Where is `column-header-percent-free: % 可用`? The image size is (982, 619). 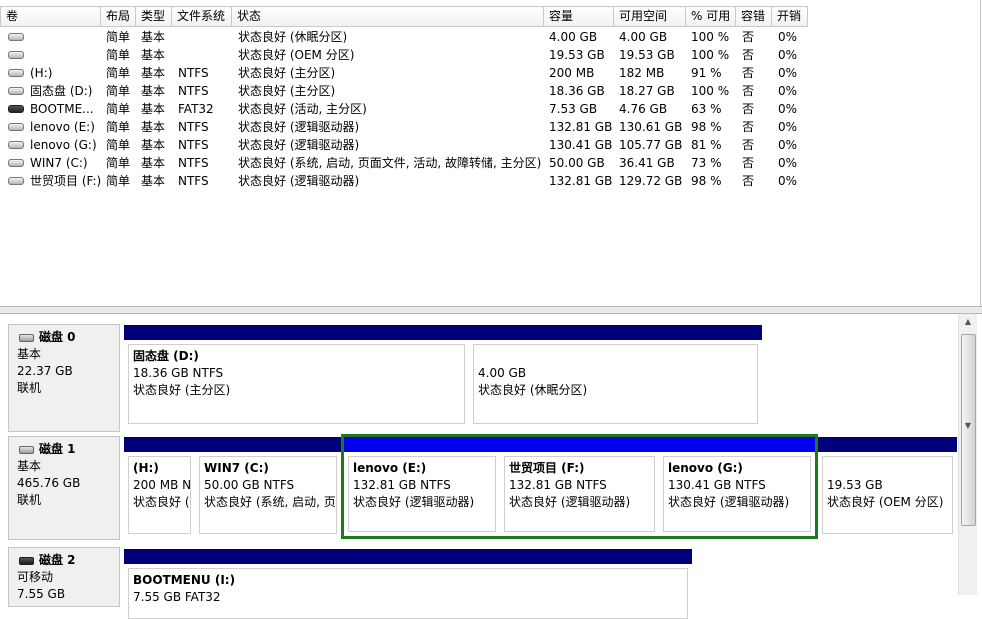 column-header-percent-free: % 可用 is located at coordinates (711, 16).